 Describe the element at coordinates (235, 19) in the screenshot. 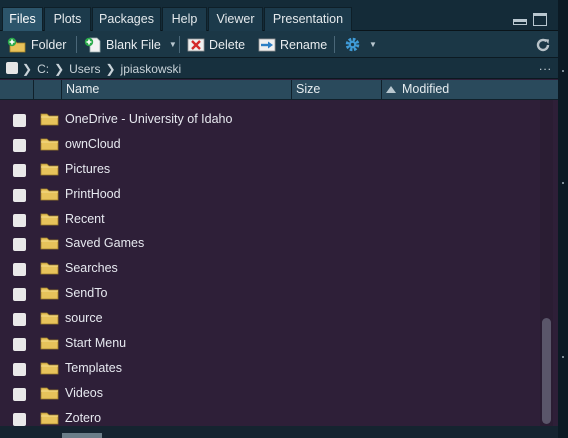

I see `tab-viewer: Viewer` at that location.